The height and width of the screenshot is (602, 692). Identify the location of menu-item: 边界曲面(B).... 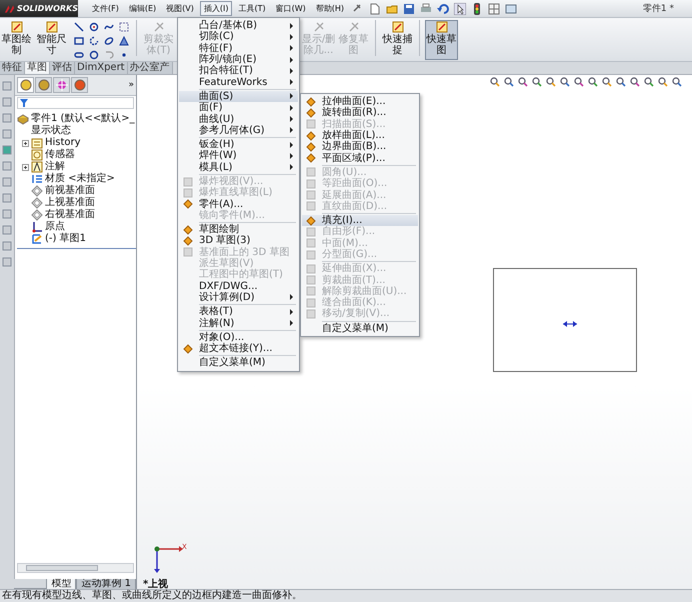
(360, 146).